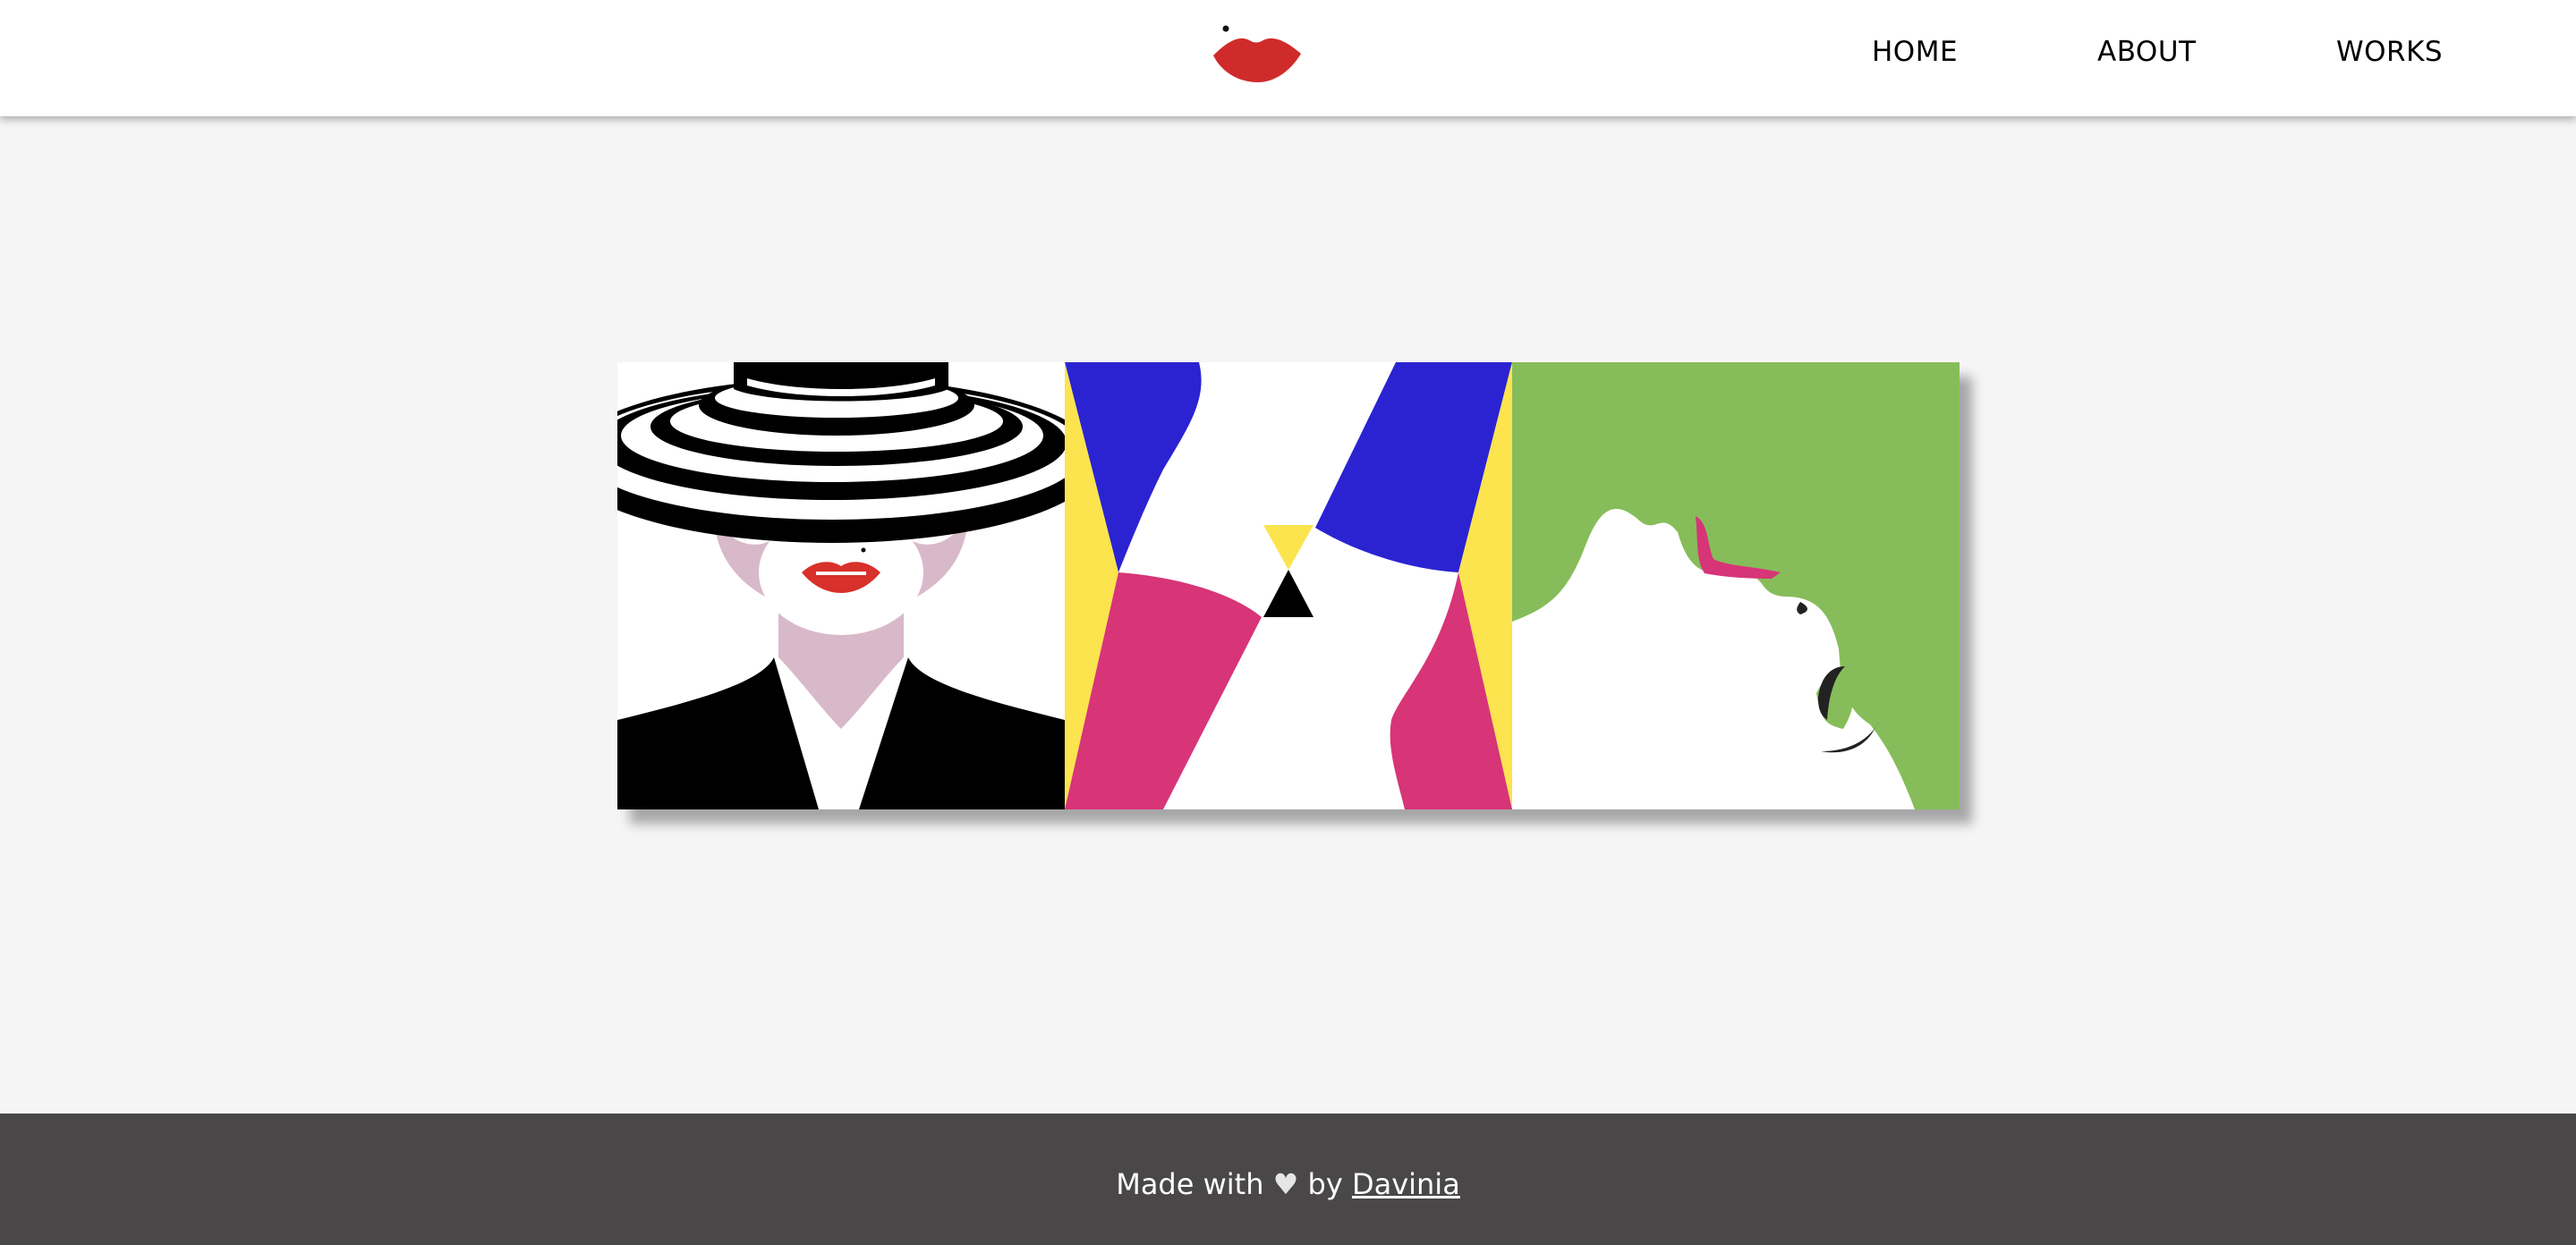  I want to click on footer-made-with: Made with, so click(1190, 1184).